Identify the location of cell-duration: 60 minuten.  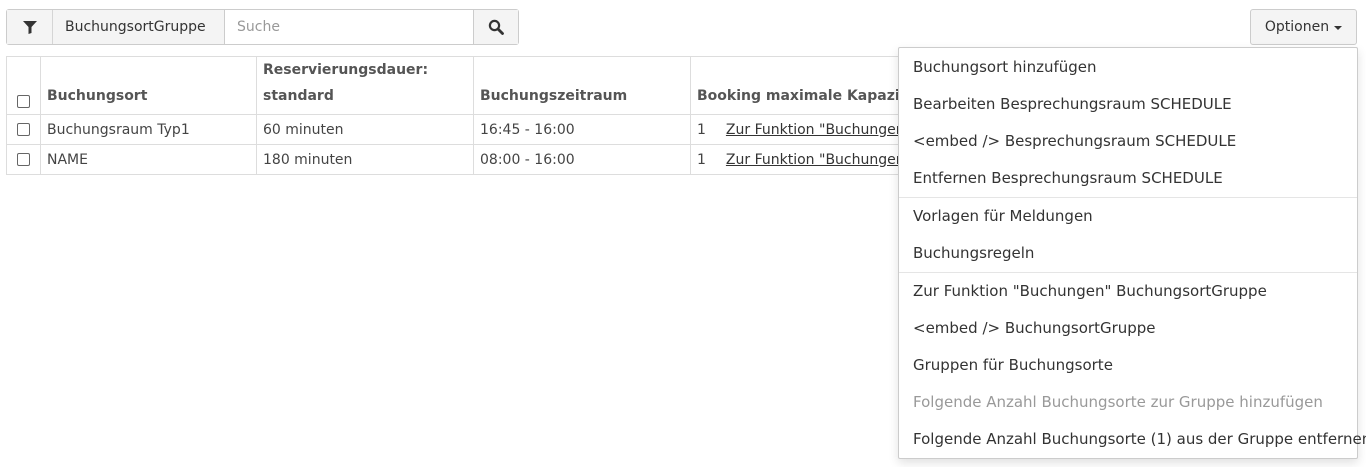
(365, 129).